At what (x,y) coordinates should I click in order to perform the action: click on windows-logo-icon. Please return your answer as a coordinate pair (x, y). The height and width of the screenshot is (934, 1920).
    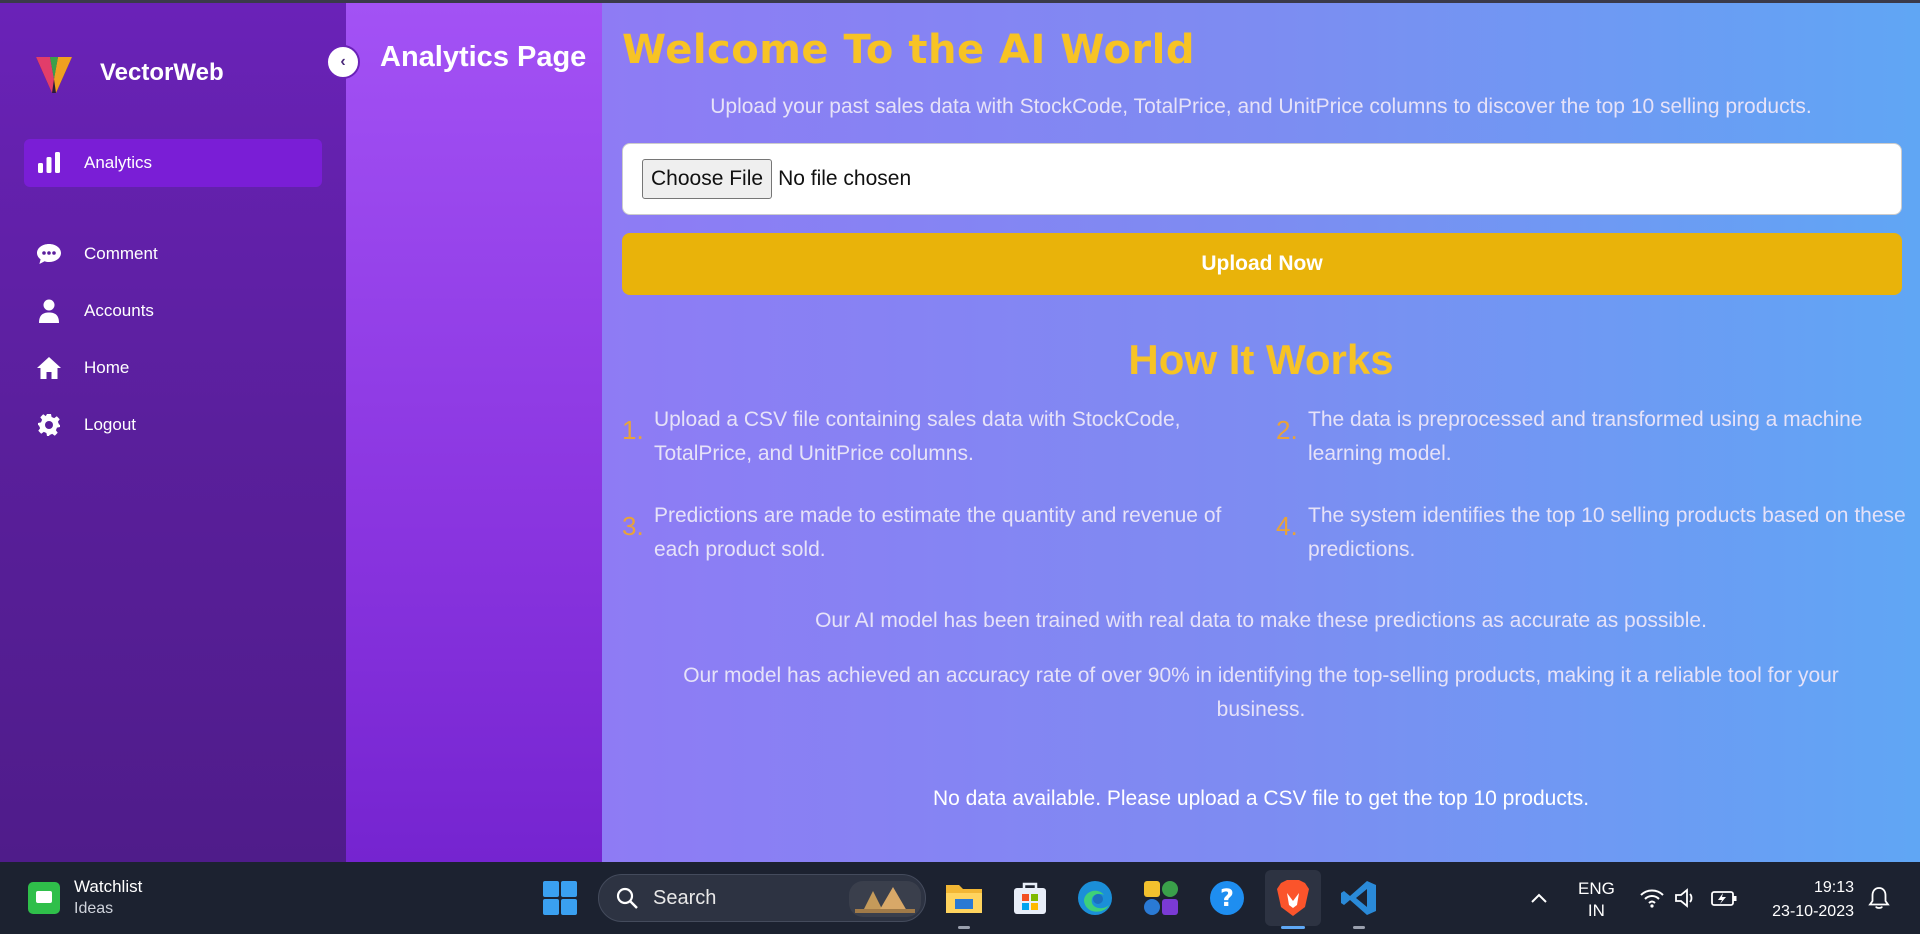
    Looking at the image, I should click on (560, 898).